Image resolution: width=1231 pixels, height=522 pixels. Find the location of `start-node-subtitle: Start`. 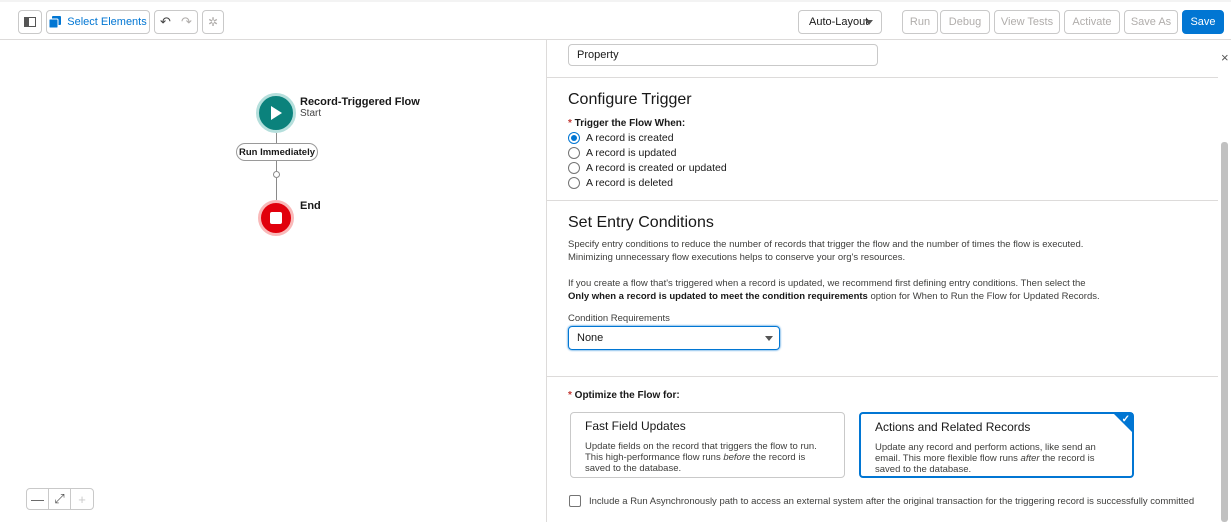

start-node-subtitle: Start is located at coordinates (311, 113).